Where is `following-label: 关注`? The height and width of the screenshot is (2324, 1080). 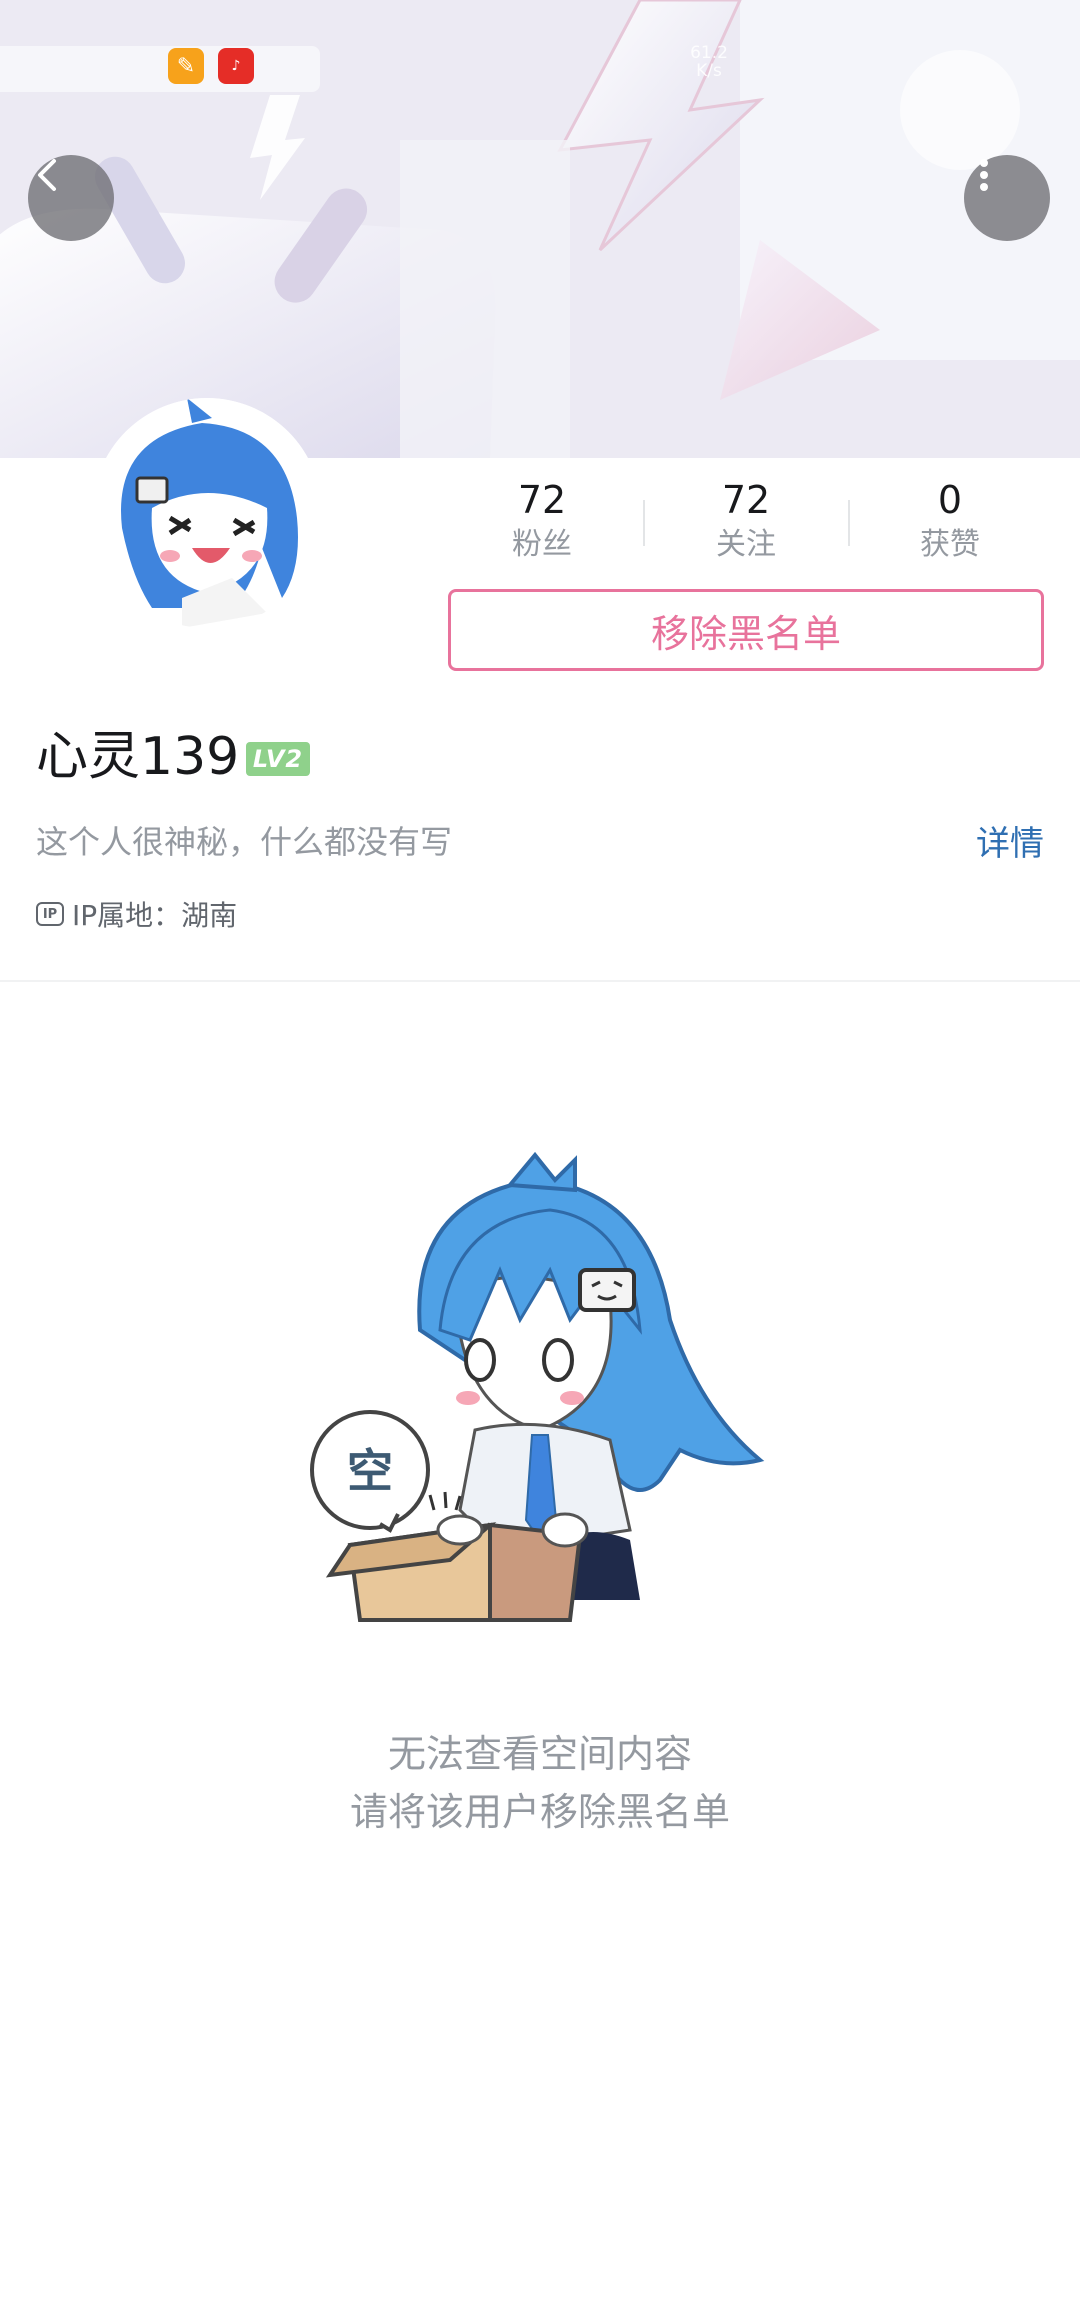 following-label: 关注 is located at coordinates (746, 544).